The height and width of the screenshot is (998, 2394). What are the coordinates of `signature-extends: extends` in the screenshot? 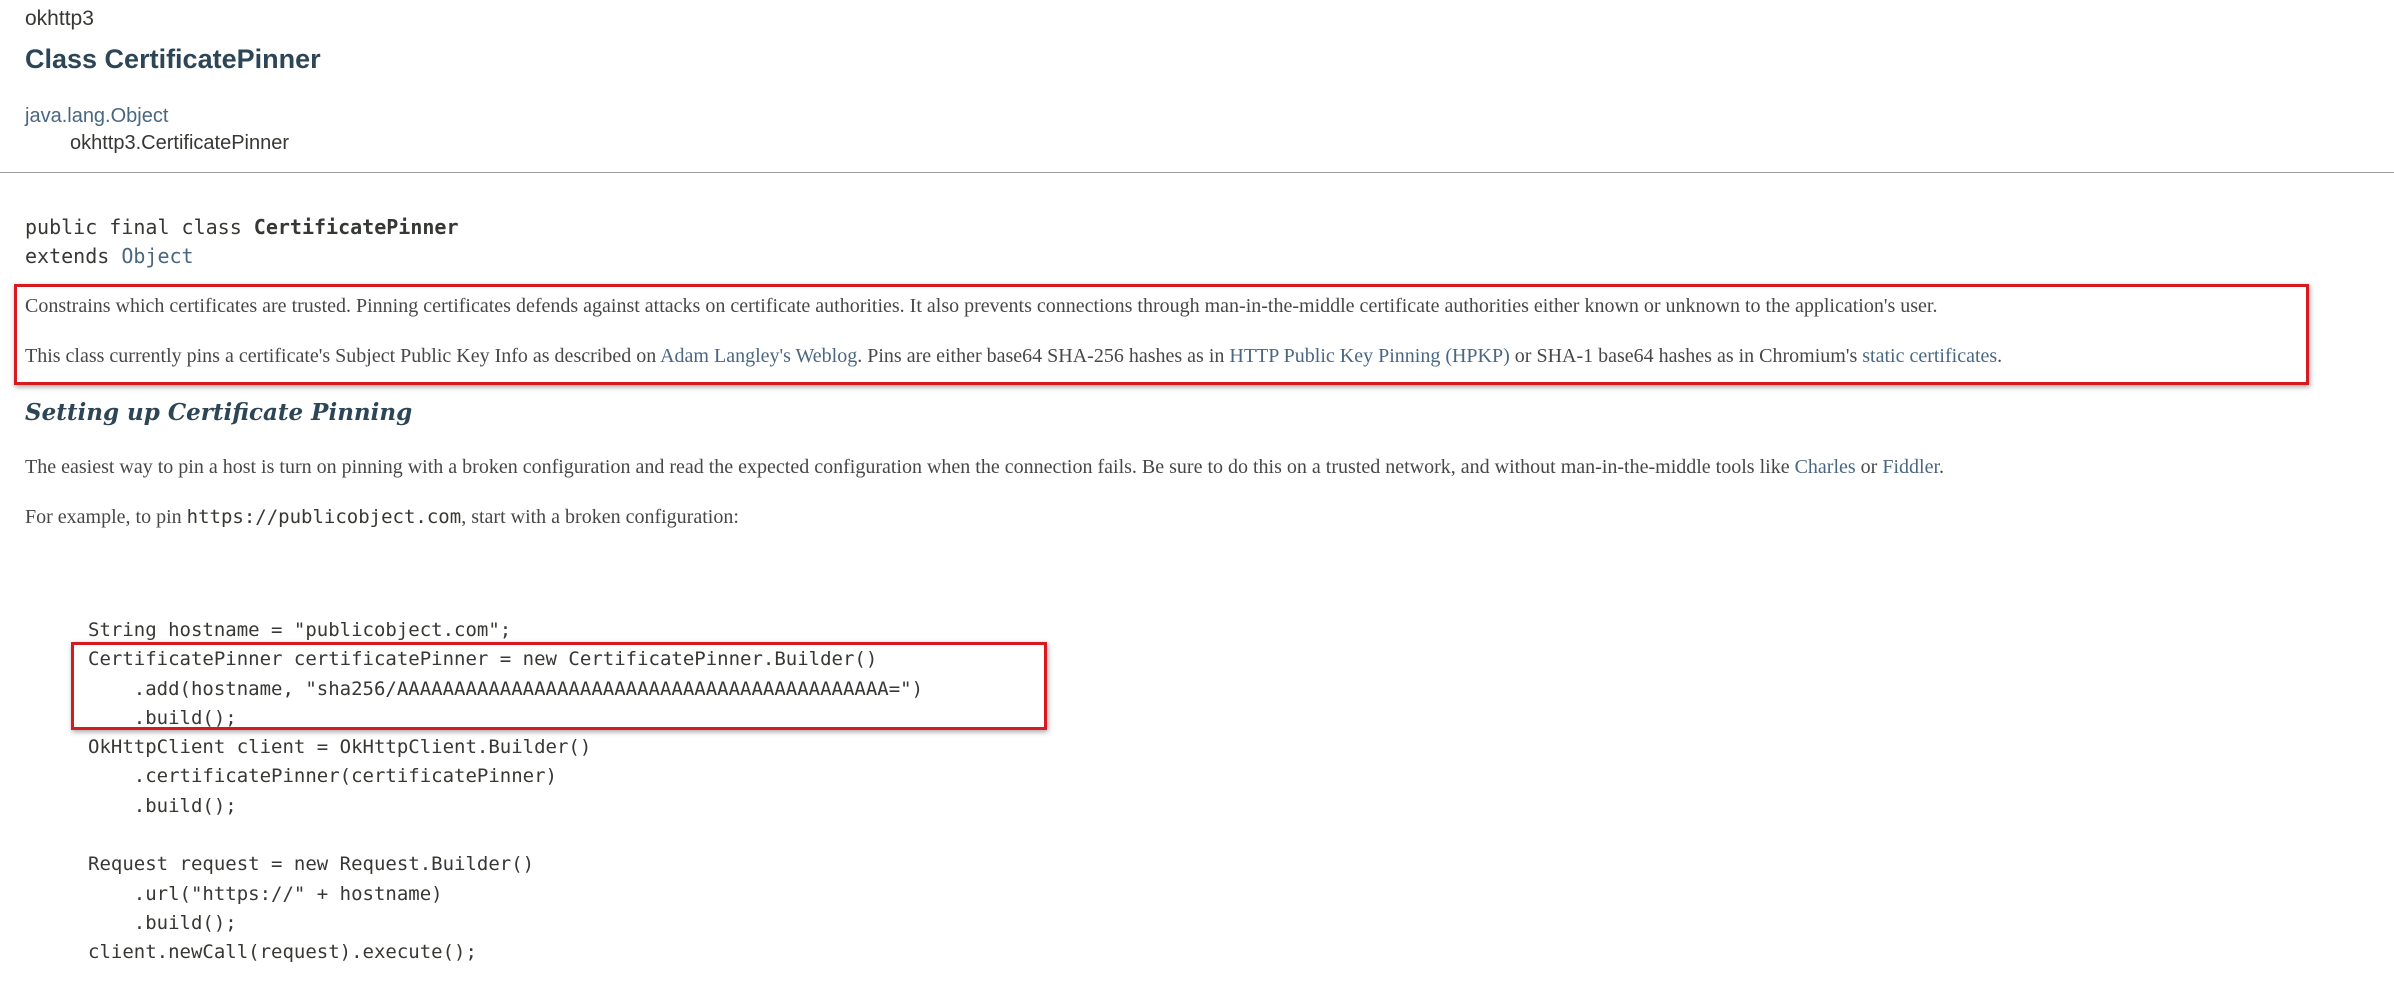 It's located at (73, 256).